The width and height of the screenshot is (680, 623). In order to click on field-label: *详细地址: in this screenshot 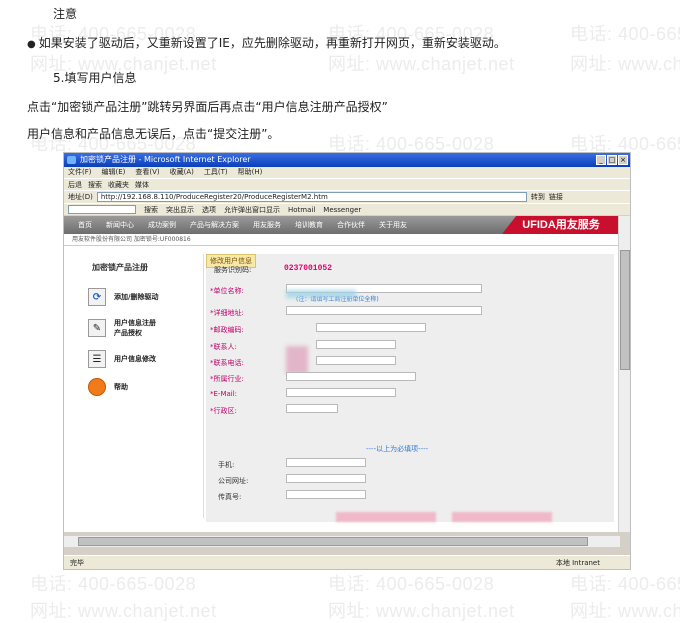, I will do `click(227, 313)`.